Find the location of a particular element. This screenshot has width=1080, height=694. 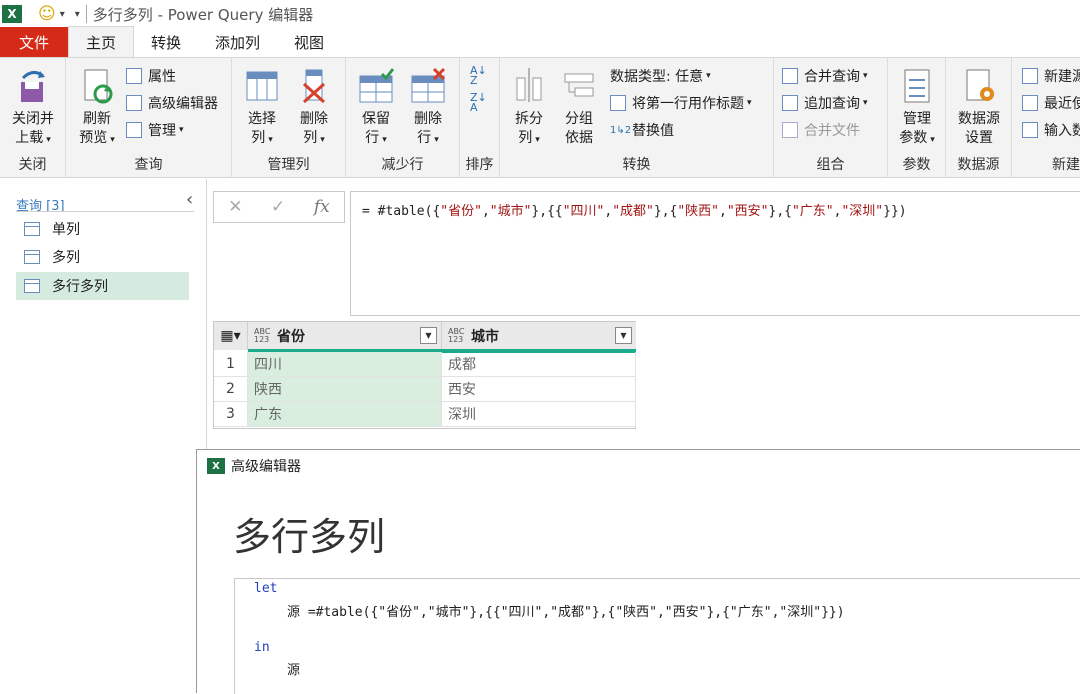

remove-columns-button: 删除 列 ▾ is located at coordinates (314, 108).